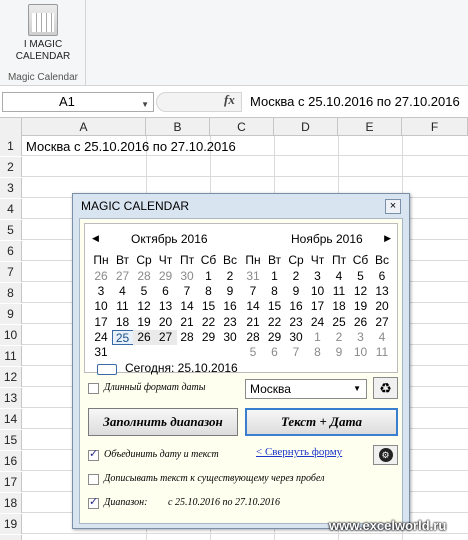 Image resolution: width=468 pixels, height=540 pixels. I want to click on formula-input: Москва с 25.10.2016 по 27.10.2016, so click(355, 101).